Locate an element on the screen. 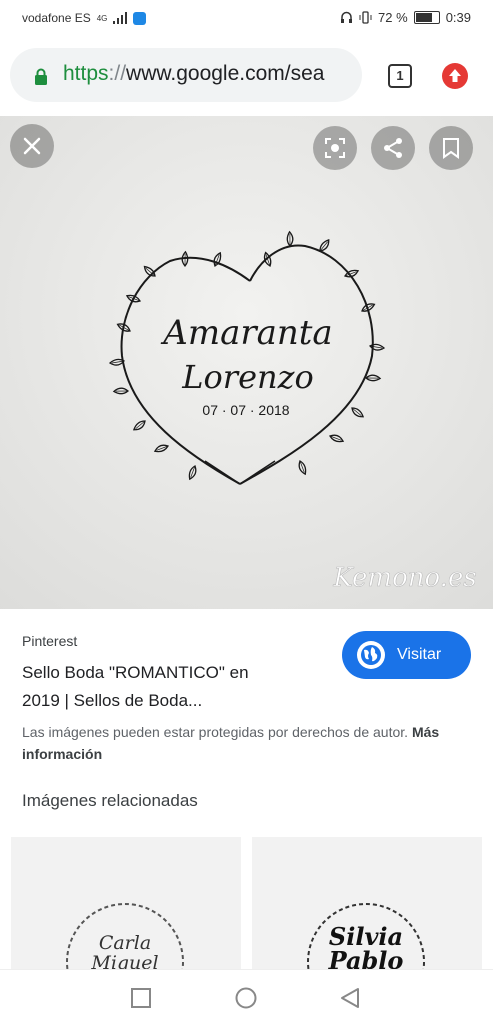  headphones-icon is located at coordinates (347, 17).